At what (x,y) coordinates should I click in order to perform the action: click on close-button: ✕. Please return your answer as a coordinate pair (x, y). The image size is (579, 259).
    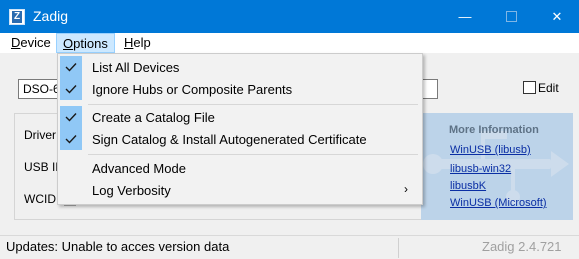
    Looking at the image, I should click on (556, 16).